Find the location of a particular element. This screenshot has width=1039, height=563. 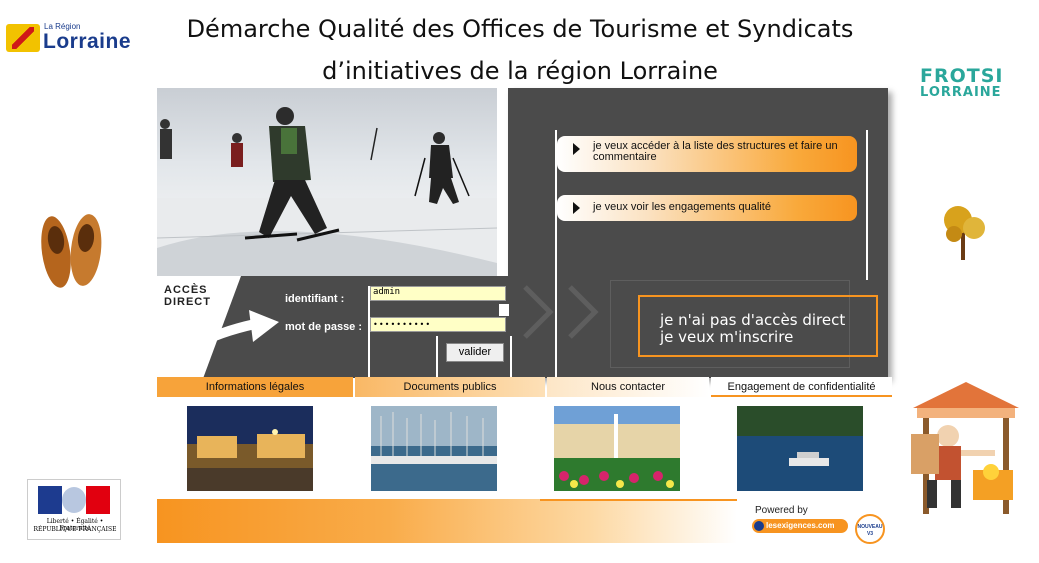

harbor-photo is located at coordinates (434, 448).